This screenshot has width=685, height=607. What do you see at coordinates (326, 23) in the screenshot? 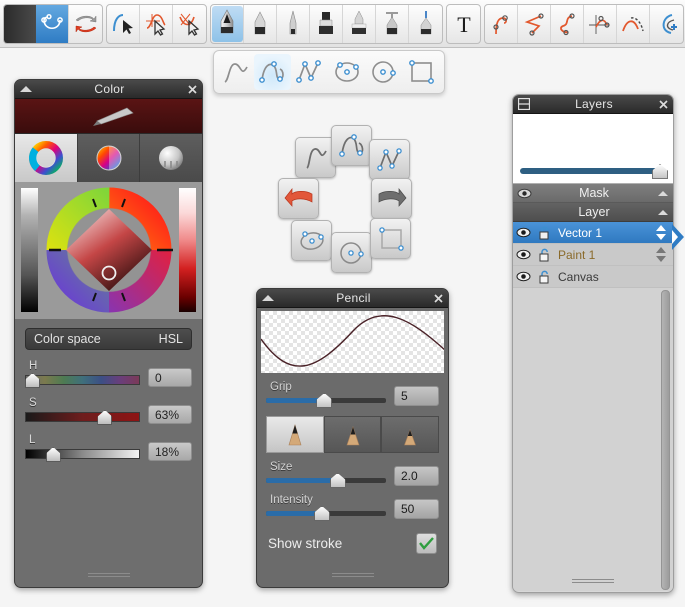
I see `marker-tool-button` at bounding box center [326, 23].